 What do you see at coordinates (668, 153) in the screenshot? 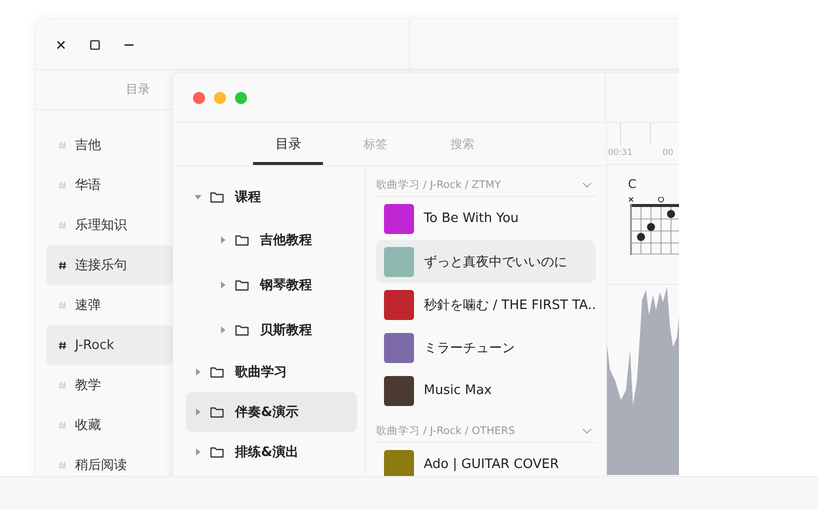
I see `time-label: 00` at bounding box center [668, 153].